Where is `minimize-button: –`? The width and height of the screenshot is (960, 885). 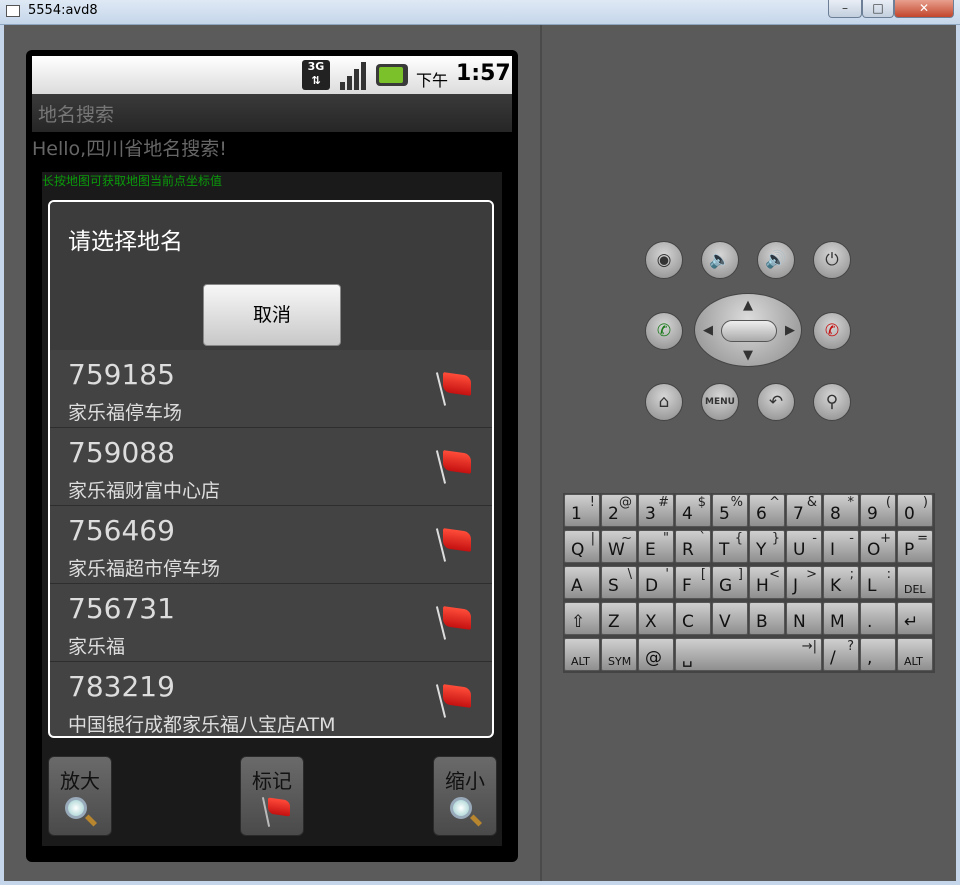
minimize-button: – is located at coordinates (845, 9).